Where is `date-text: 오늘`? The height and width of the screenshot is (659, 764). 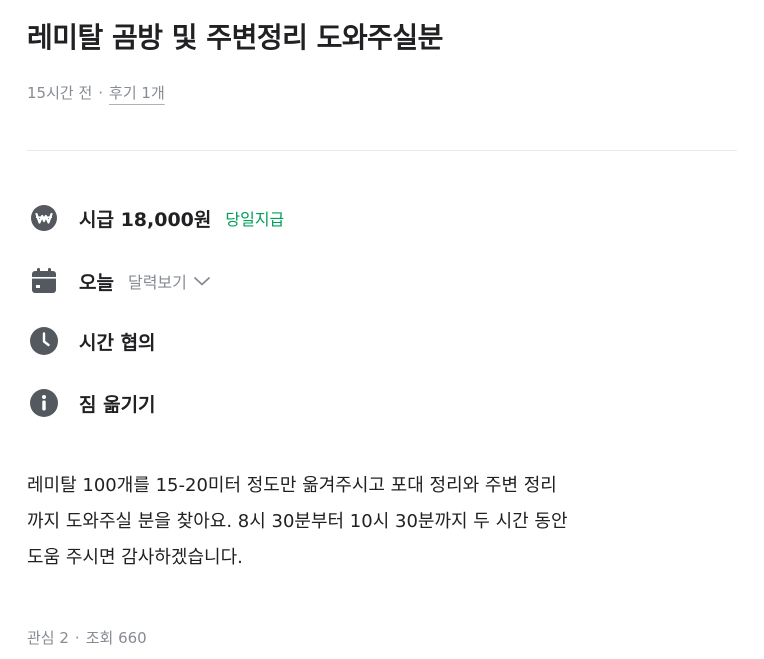 date-text: 오늘 is located at coordinates (96, 282).